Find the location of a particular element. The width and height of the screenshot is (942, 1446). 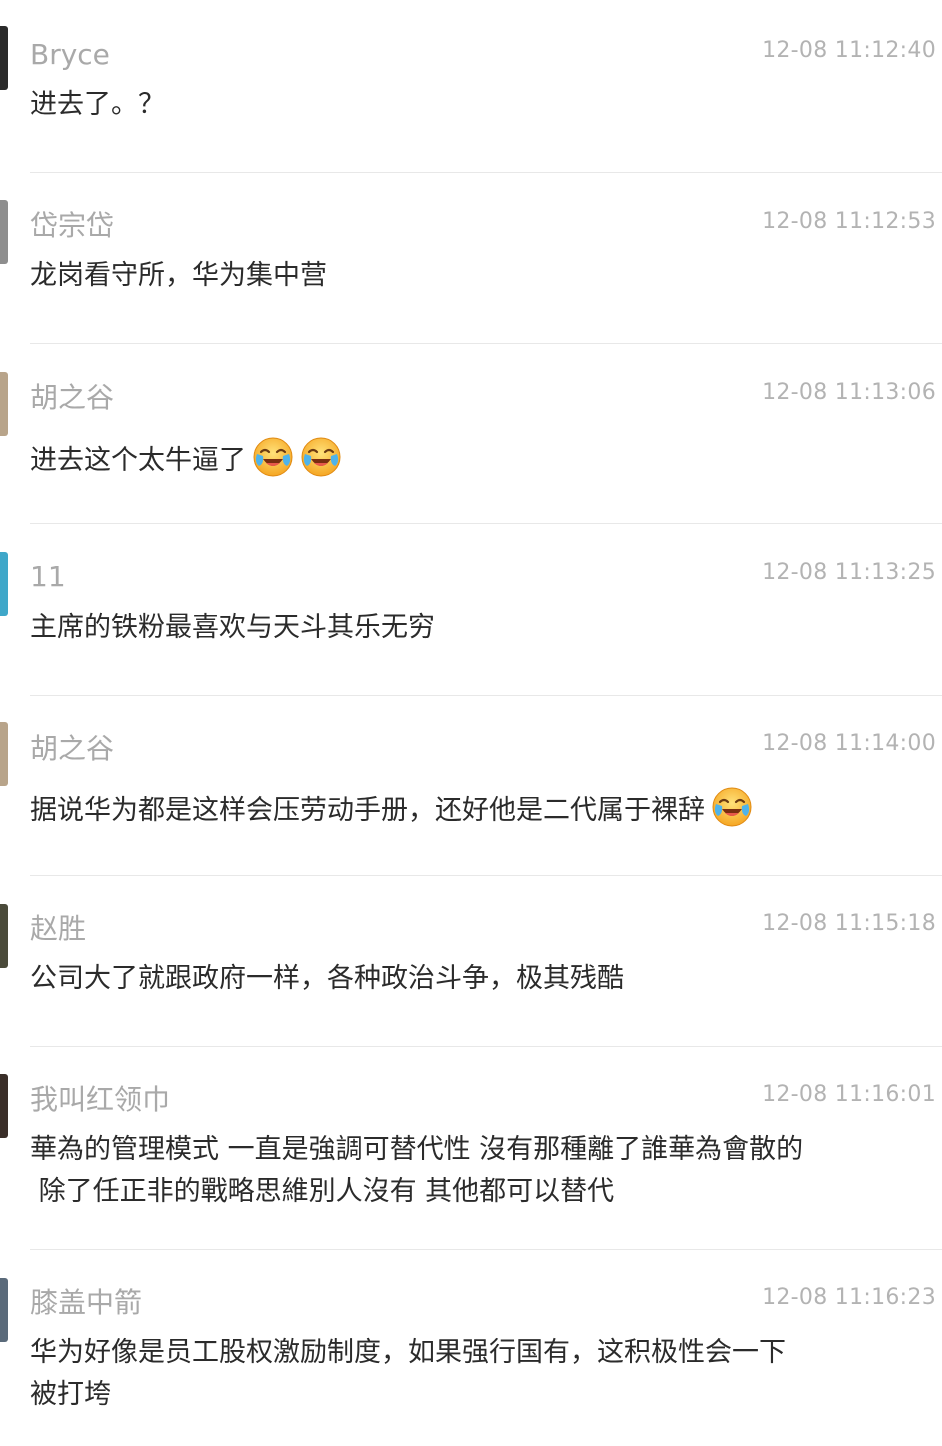

timestamp: 12-08 11:16:01 is located at coordinates (849, 1094).